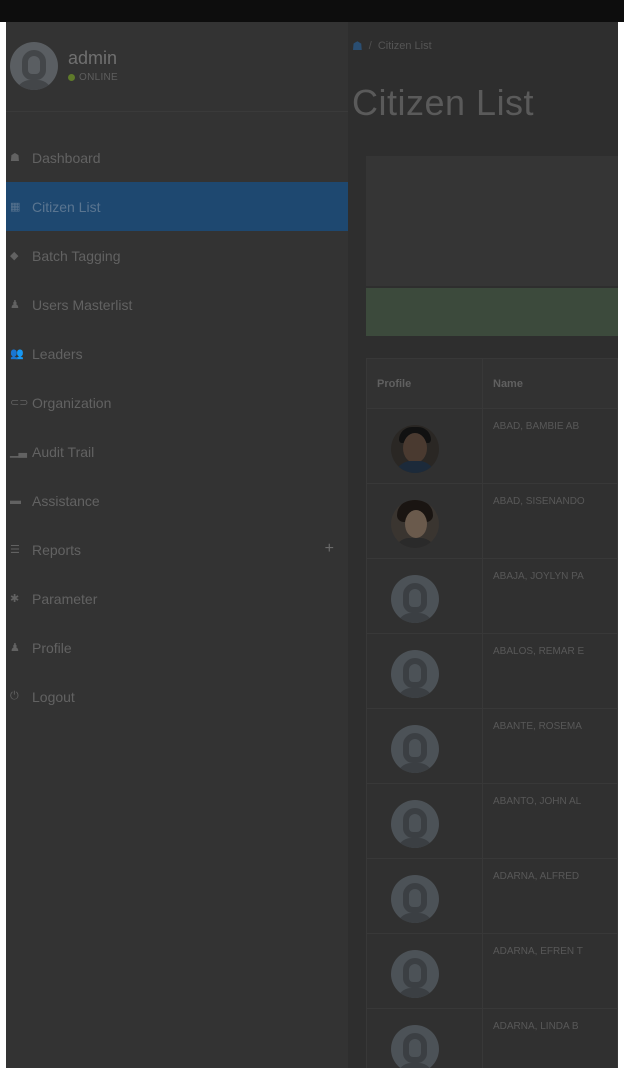 The height and width of the screenshot is (1074, 624). Describe the element at coordinates (550, 870) in the screenshot. I see `citizen-name: ADARNA, ALFRED` at that location.